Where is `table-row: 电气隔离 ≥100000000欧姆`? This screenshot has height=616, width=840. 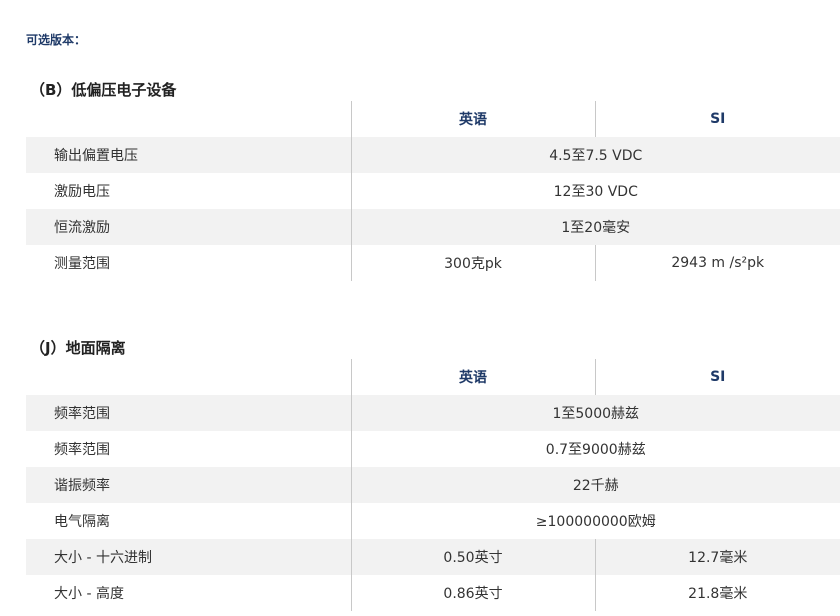
table-row: 电气隔离 ≥100000000欧姆 is located at coordinates (433, 521).